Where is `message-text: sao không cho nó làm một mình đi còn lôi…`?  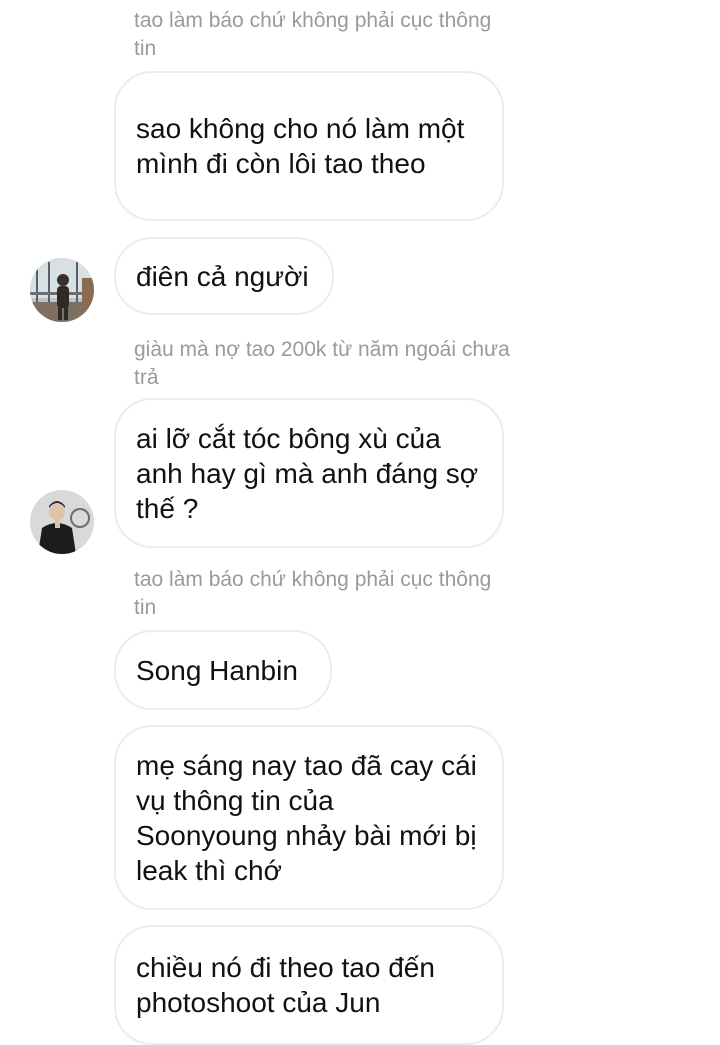
message-text: sao không cho nó làm một mình đi còn lôi… is located at coordinates (300, 146).